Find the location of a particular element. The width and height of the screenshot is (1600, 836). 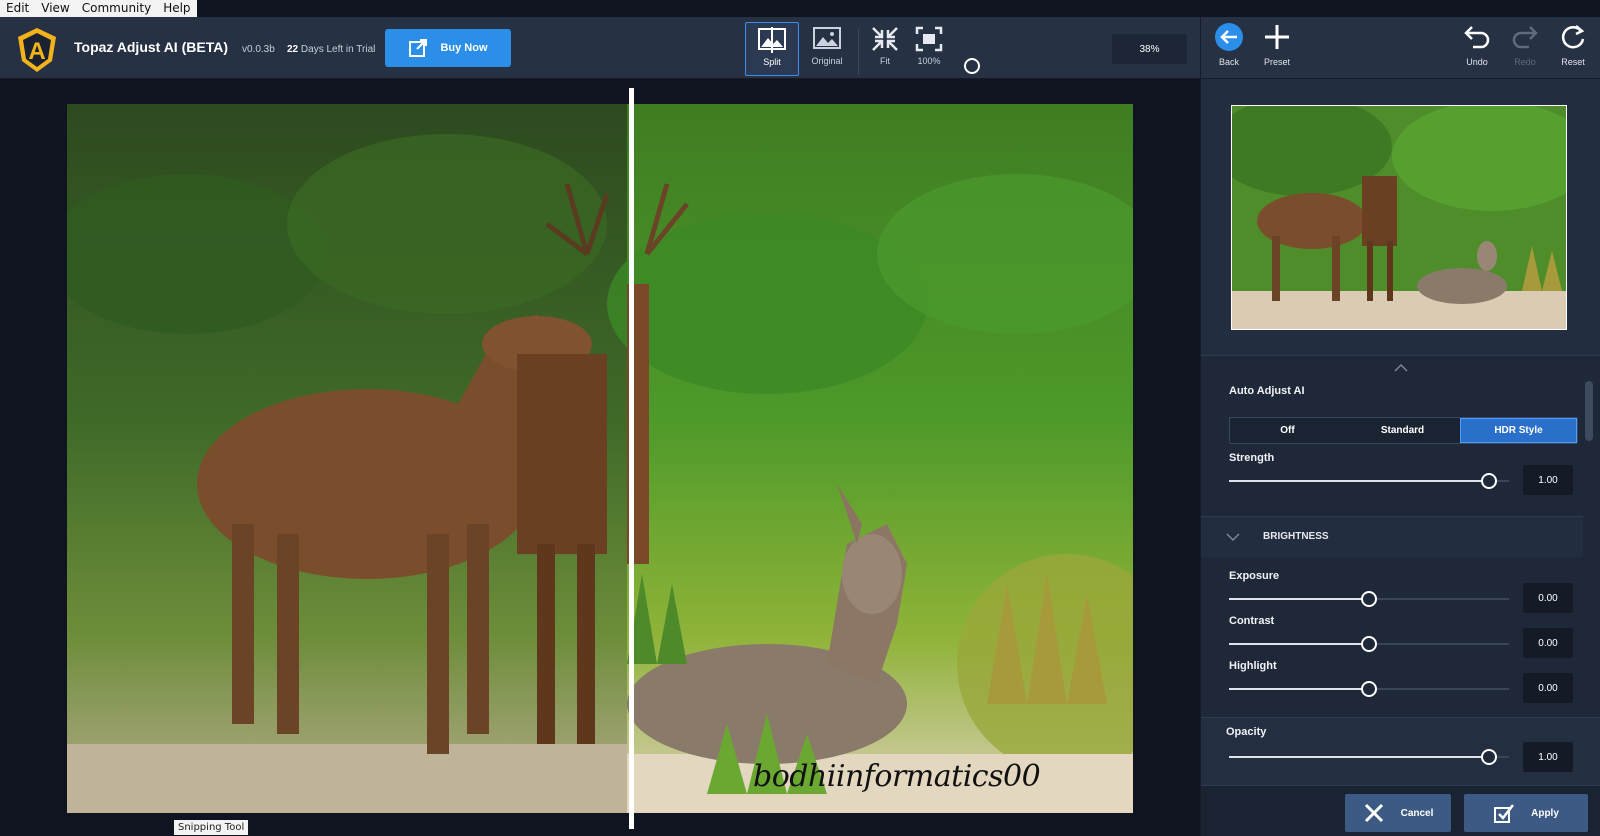

strength-slider is located at coordinates (1369, 481).